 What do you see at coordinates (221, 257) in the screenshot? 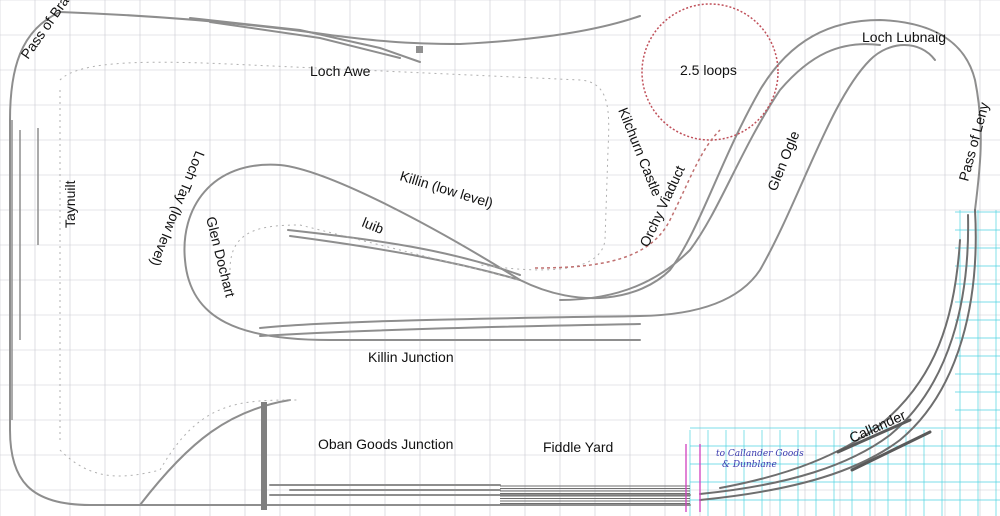
I see `label-glen-dochart: Glen Dochart` at bounding box center [221, 257].